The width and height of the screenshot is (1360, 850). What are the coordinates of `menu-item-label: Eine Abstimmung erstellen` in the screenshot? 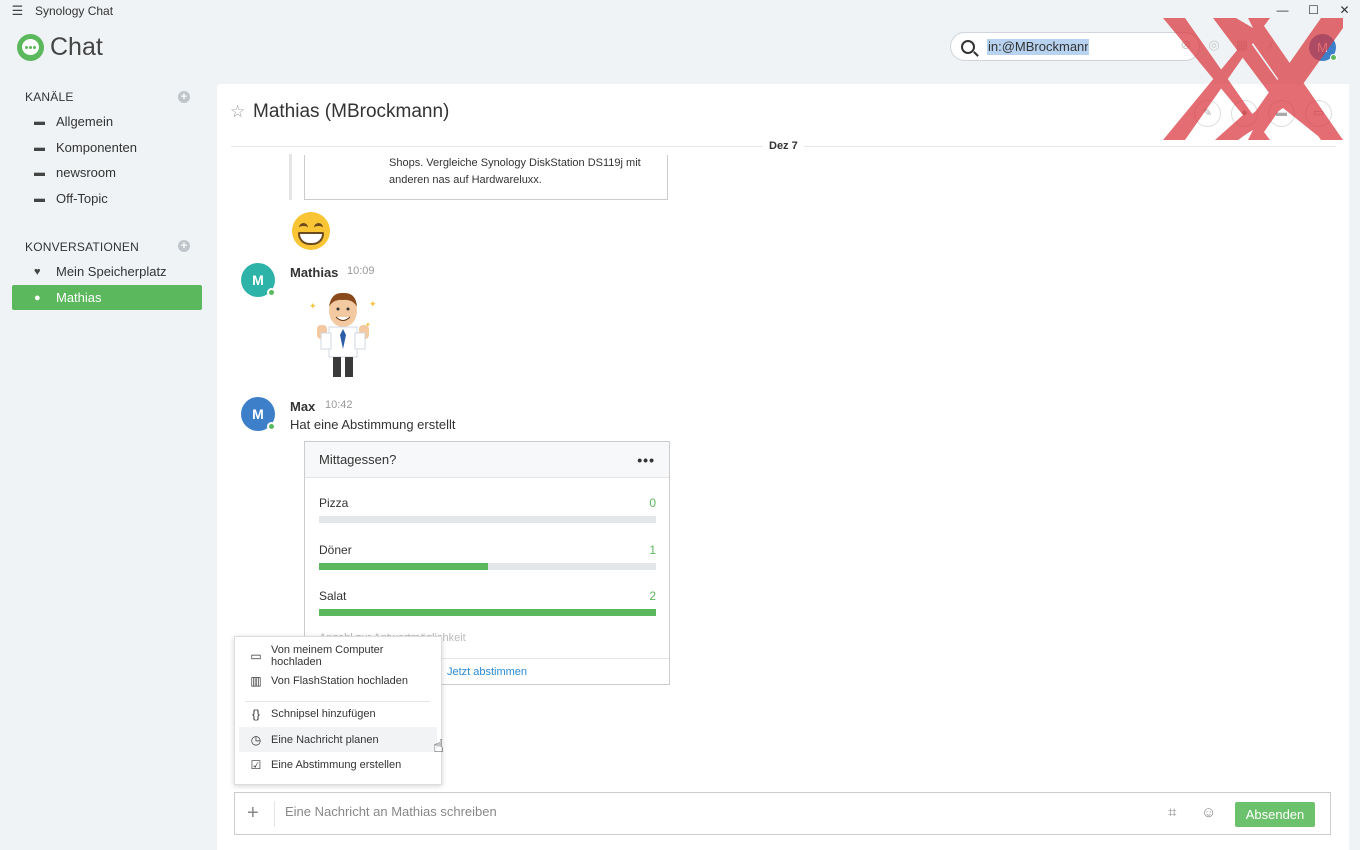 It's located at (336, 764).